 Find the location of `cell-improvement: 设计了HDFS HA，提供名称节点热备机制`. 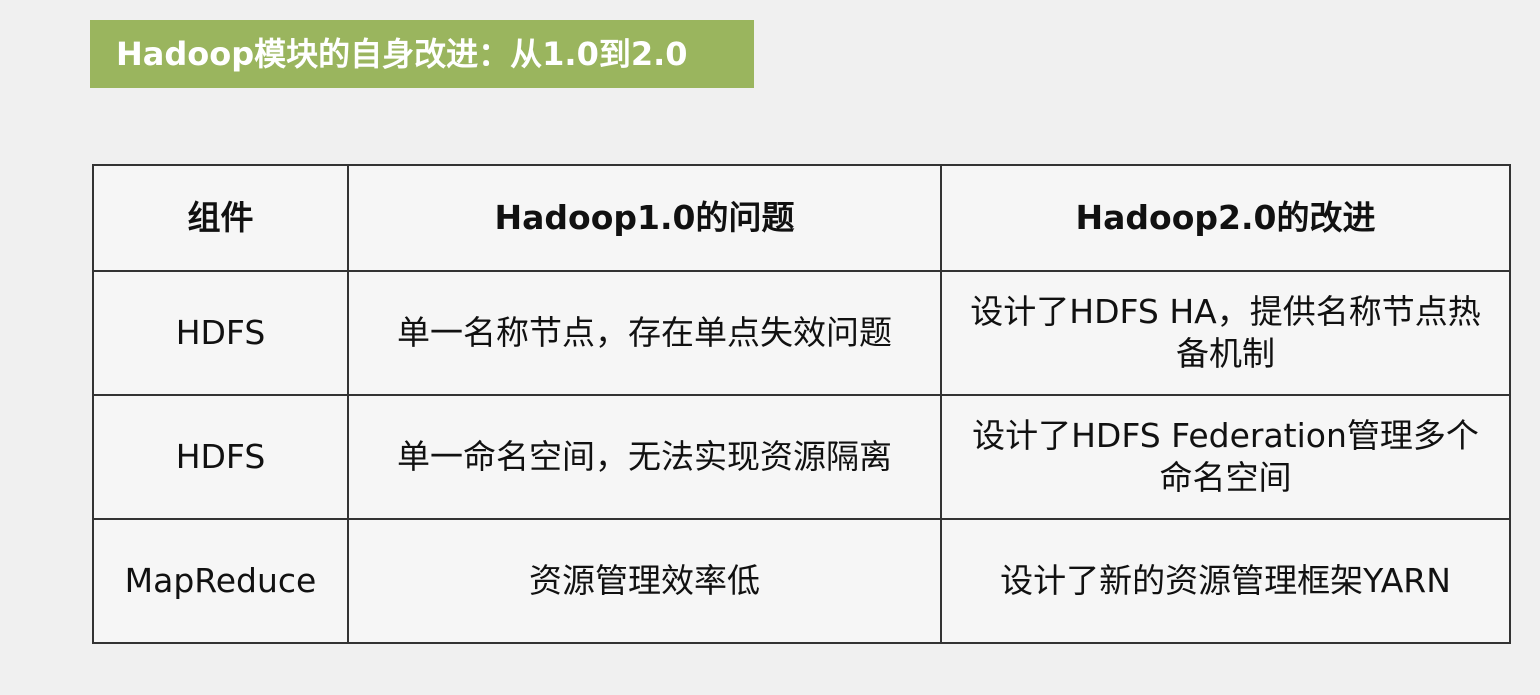

cell-improvement: 设计了HDFS HA，提供名称节点热备机制 is located at coordinates (1225, 333).